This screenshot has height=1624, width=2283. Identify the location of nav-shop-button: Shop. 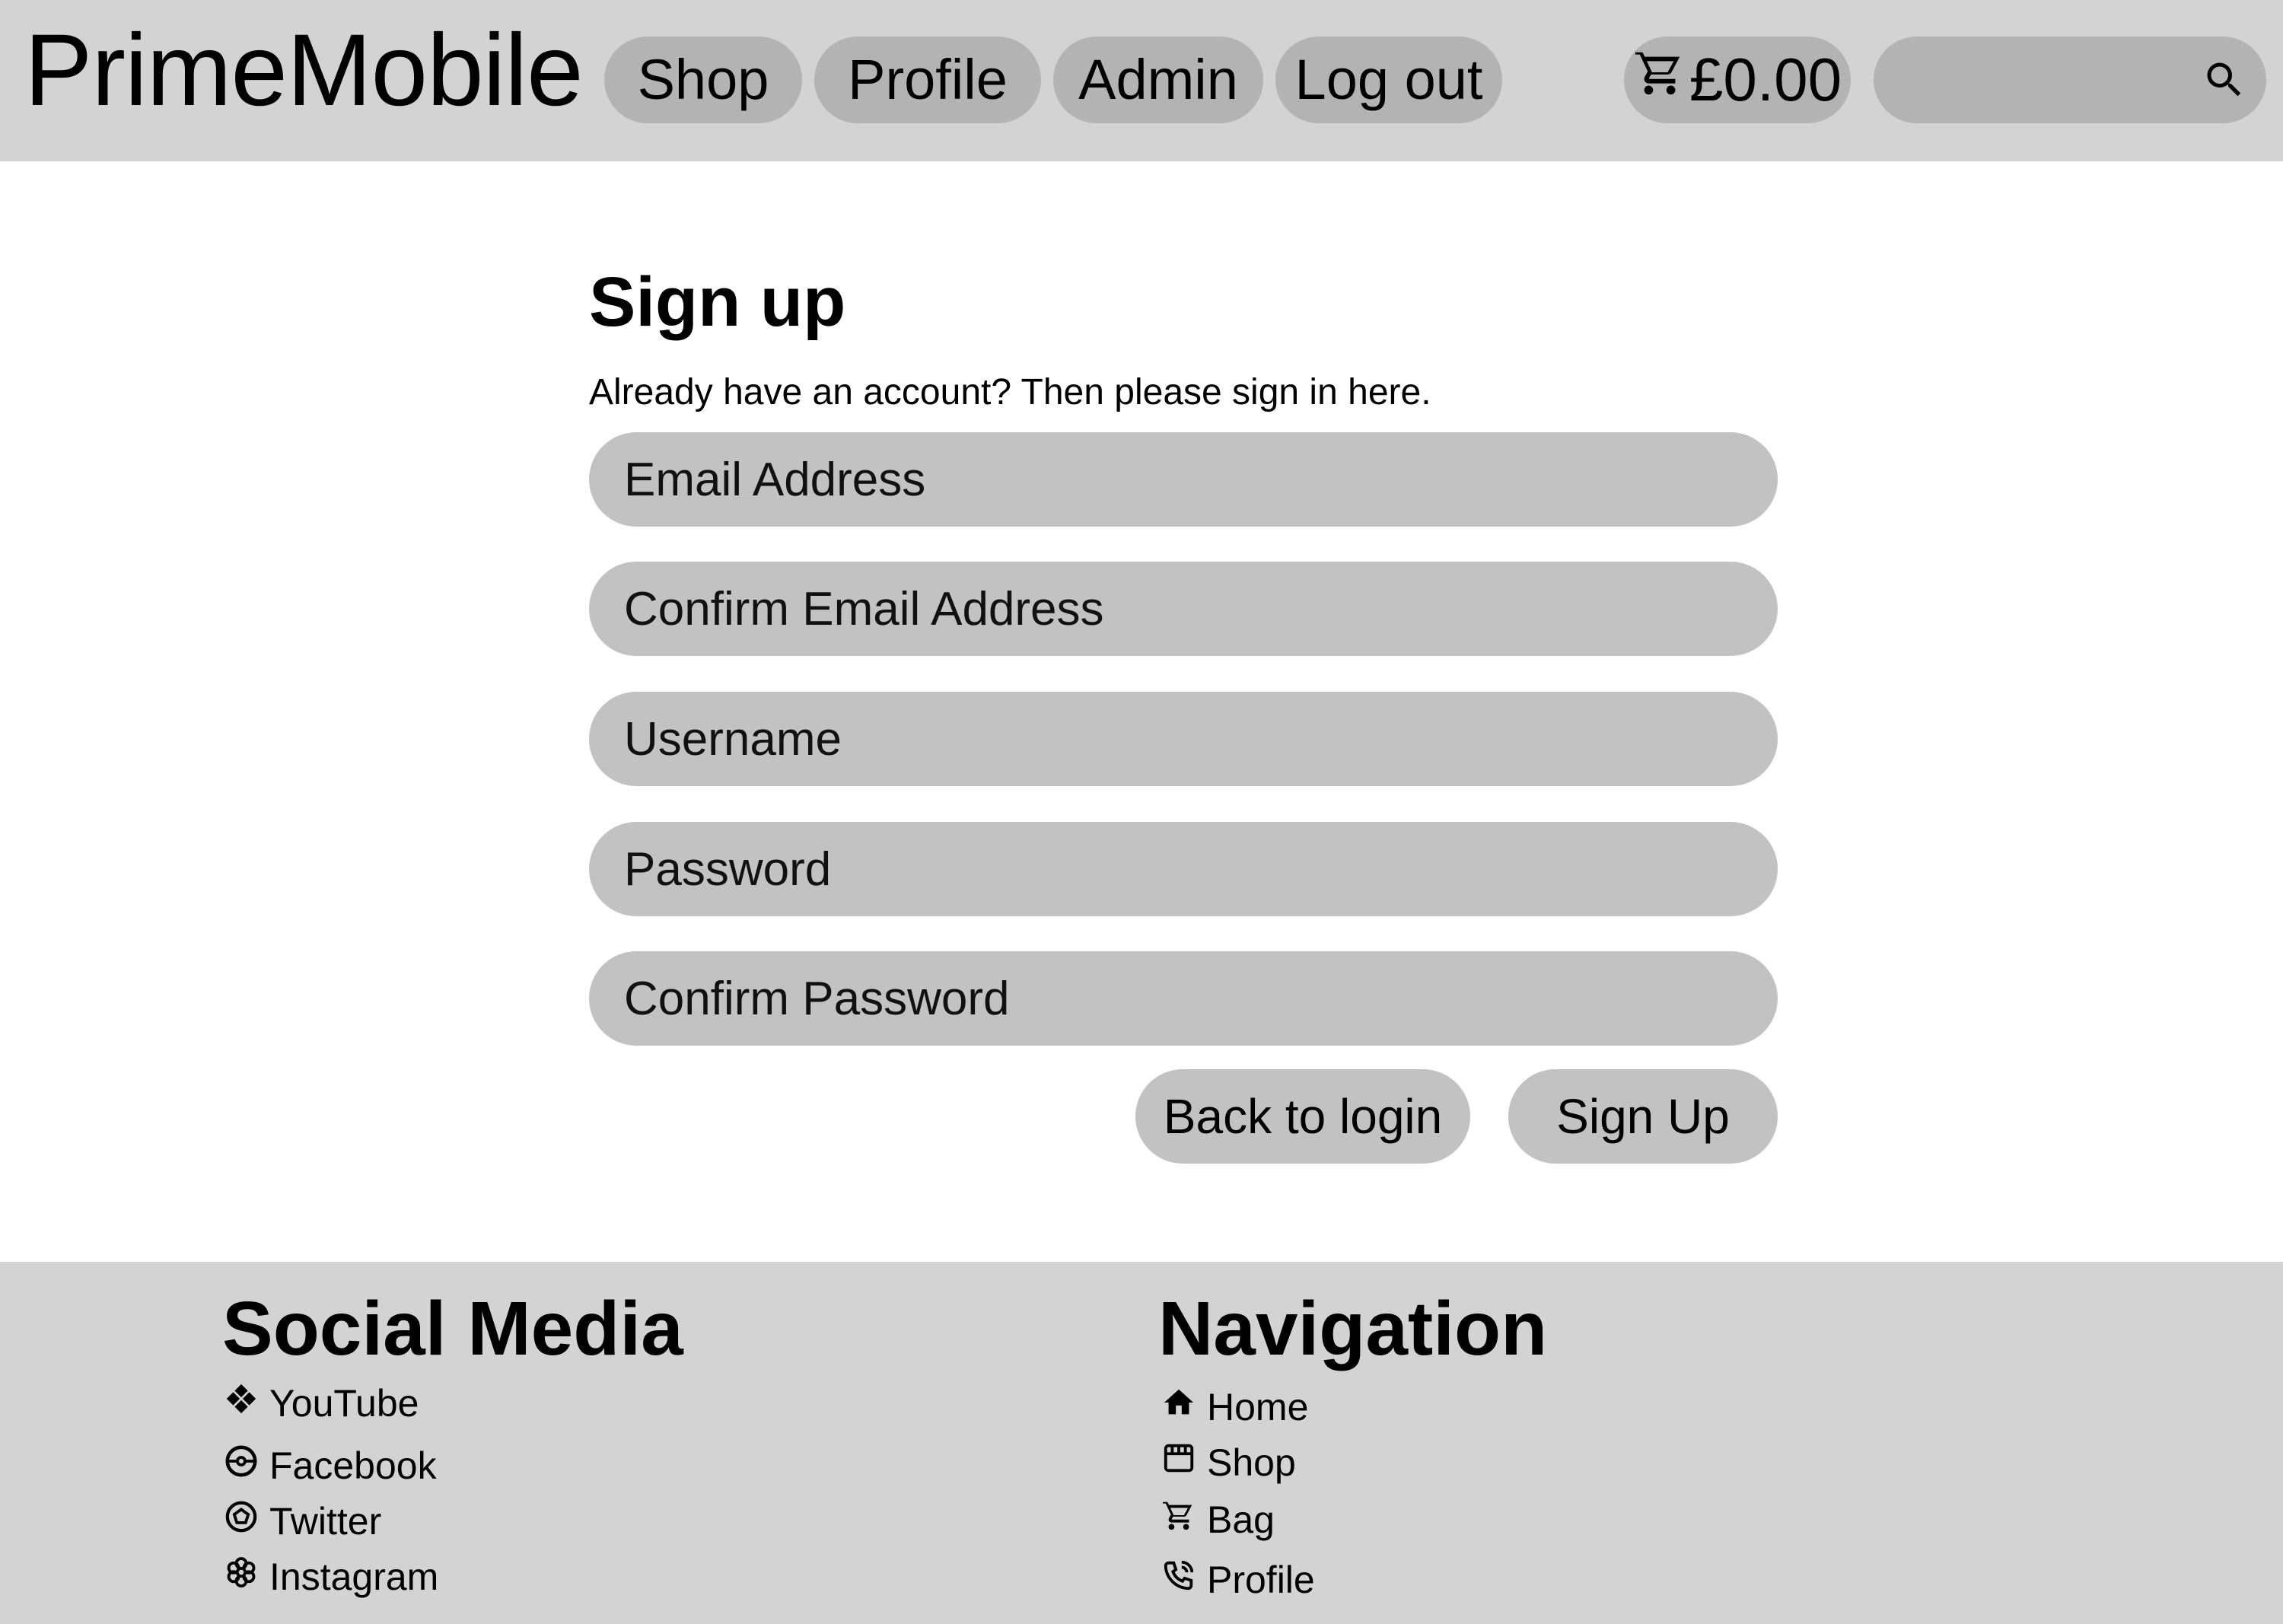
(703, 80).